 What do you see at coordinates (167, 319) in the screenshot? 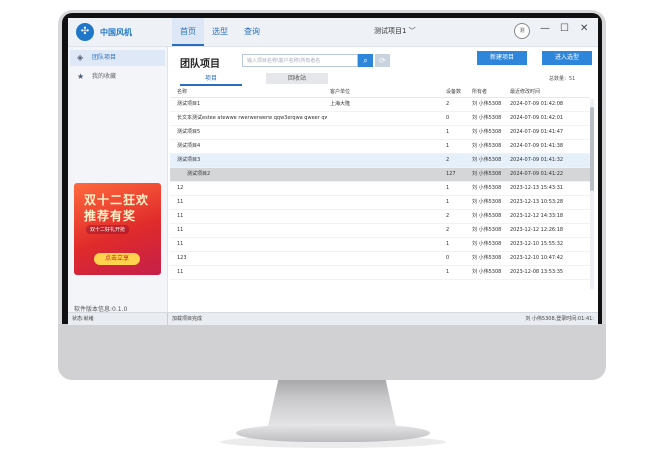
I see `status-divider` at bounding box center [167, 319].